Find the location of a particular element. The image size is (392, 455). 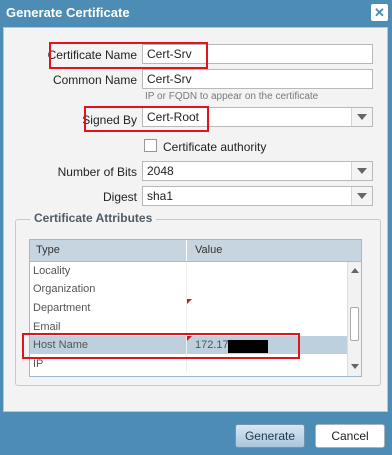

common-name-label: Common Name is located at coordinates (94, 80).